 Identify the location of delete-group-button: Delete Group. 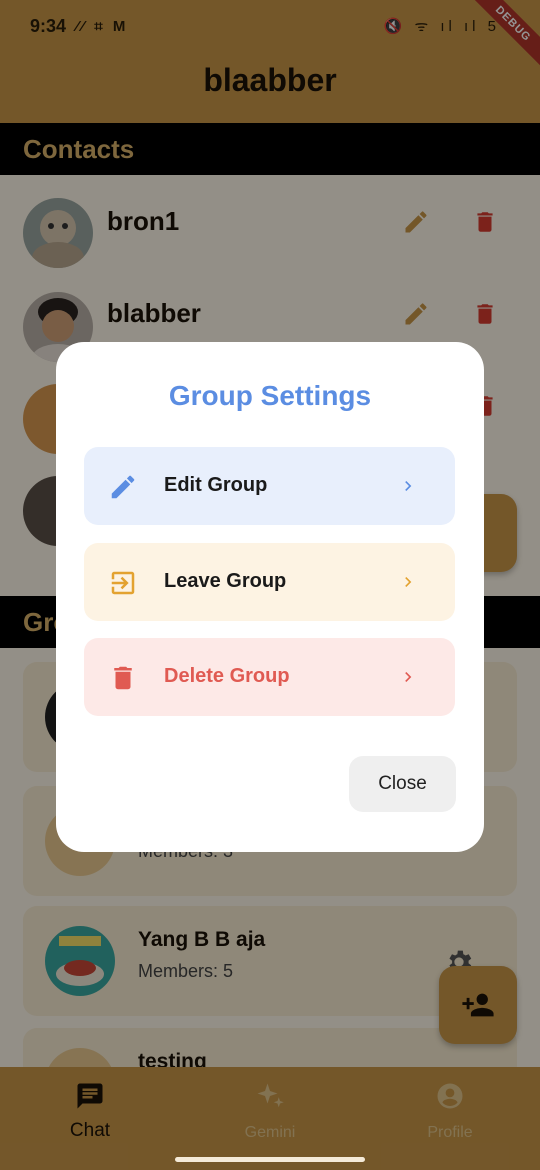
(269, 677).